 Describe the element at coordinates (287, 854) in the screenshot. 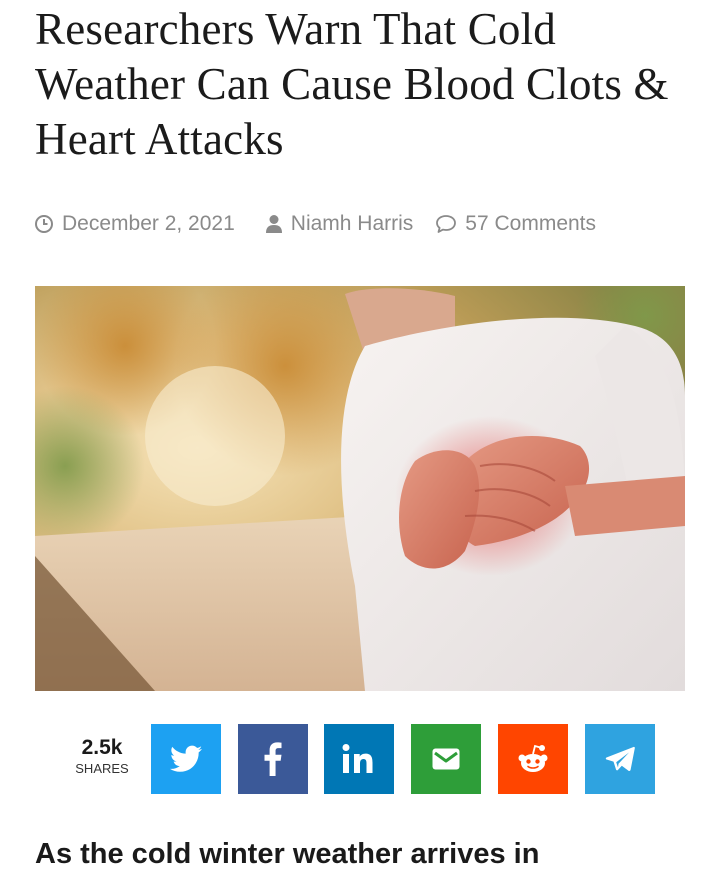

I see `article-lead: As the cold winter weather arrives in` at that location.